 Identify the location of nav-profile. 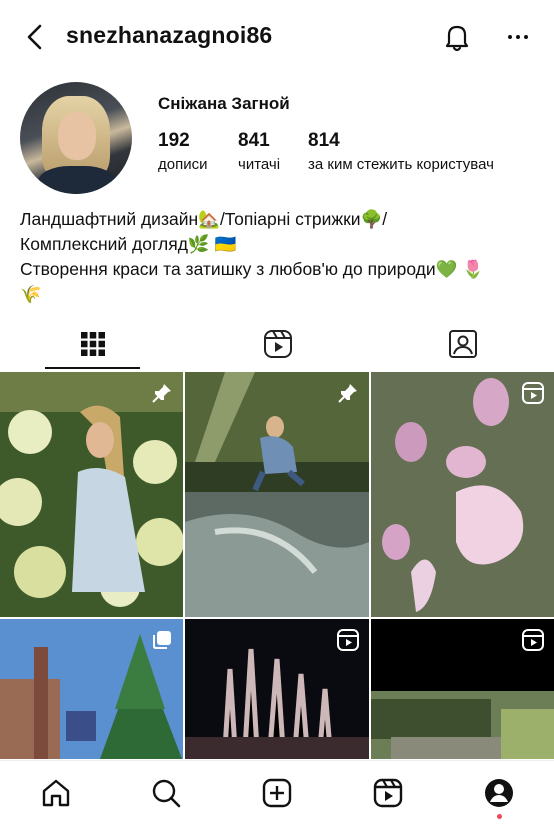
(499, 793).